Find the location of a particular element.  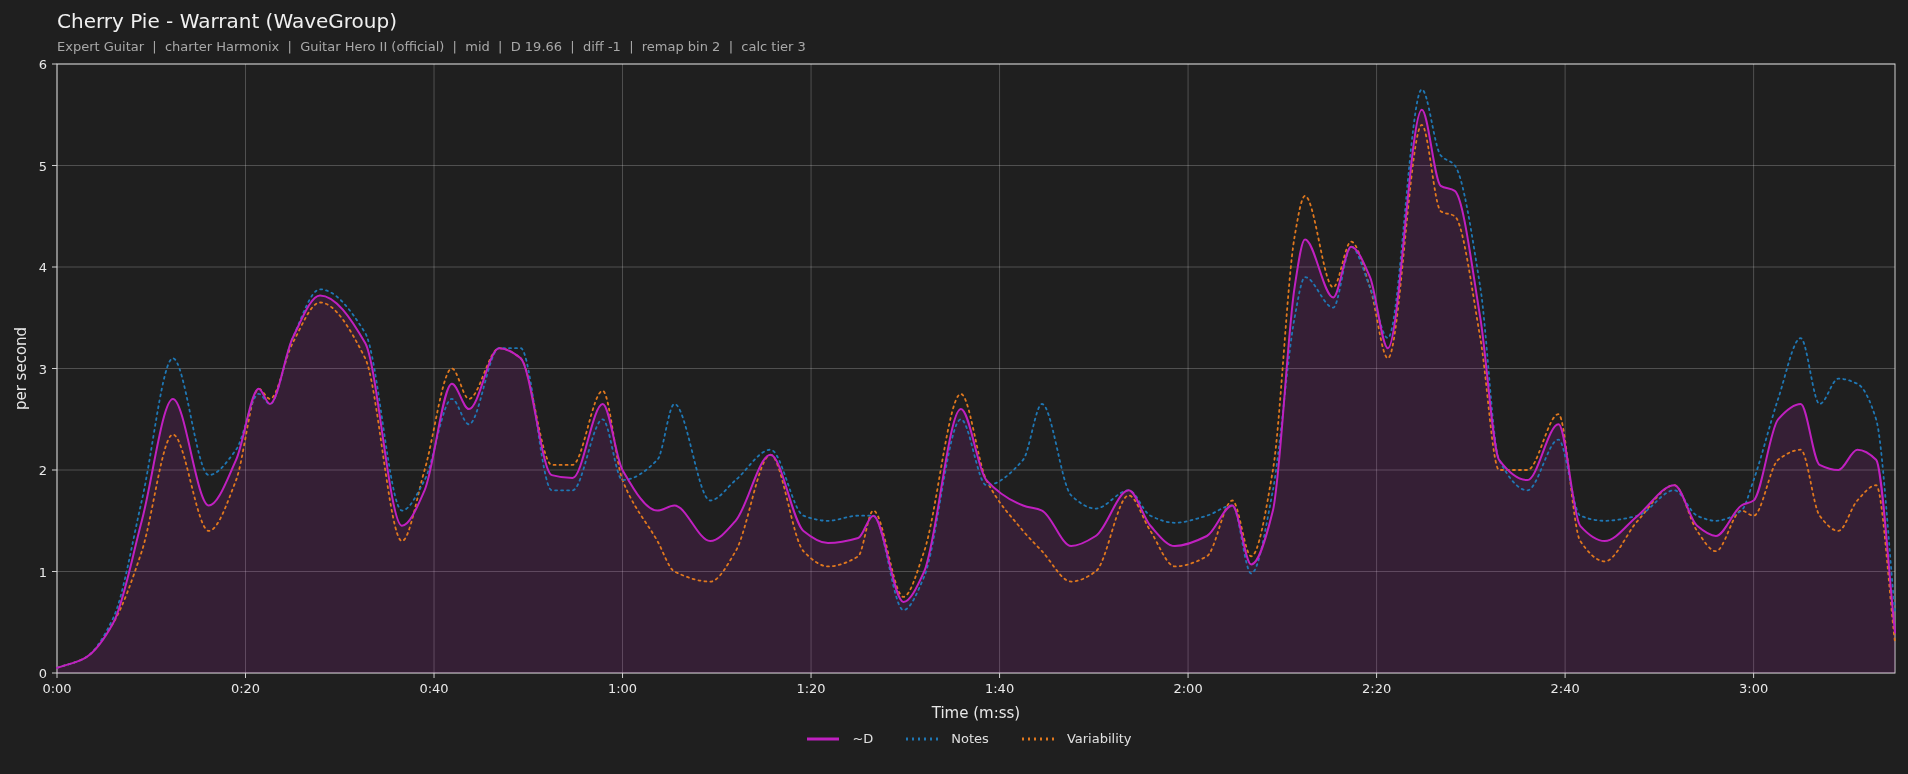

tick-label: 2:20 is located at coordinates (1377, 688).